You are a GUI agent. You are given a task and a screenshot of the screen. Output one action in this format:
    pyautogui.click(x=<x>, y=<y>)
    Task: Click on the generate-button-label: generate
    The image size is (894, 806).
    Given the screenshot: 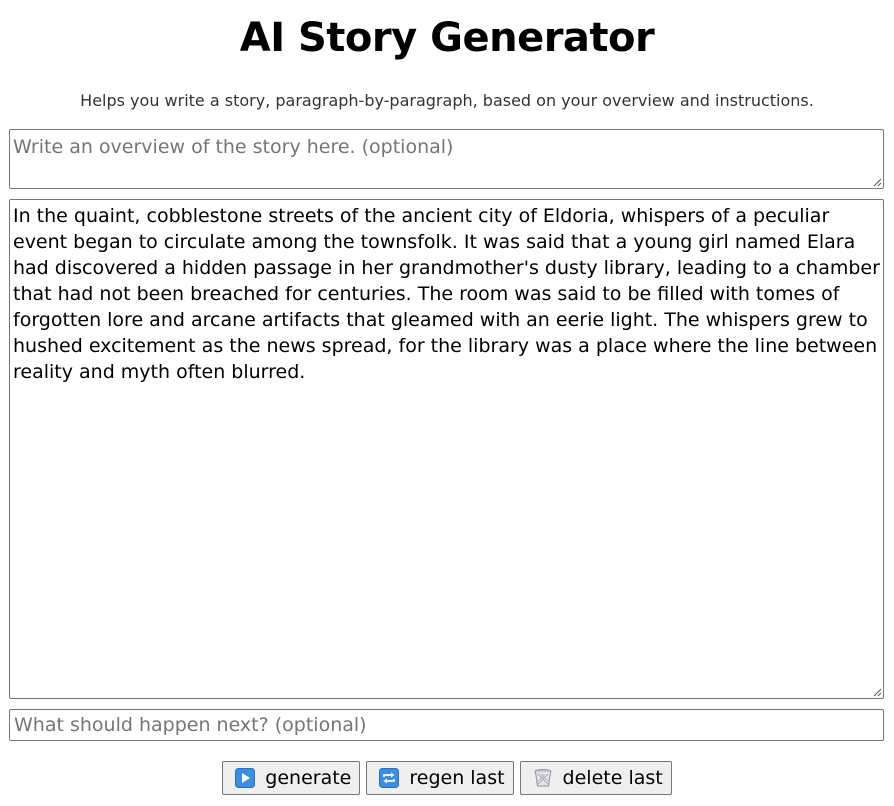 What is the action you would take?
    pyautogui.click(x=308, y=778)
    